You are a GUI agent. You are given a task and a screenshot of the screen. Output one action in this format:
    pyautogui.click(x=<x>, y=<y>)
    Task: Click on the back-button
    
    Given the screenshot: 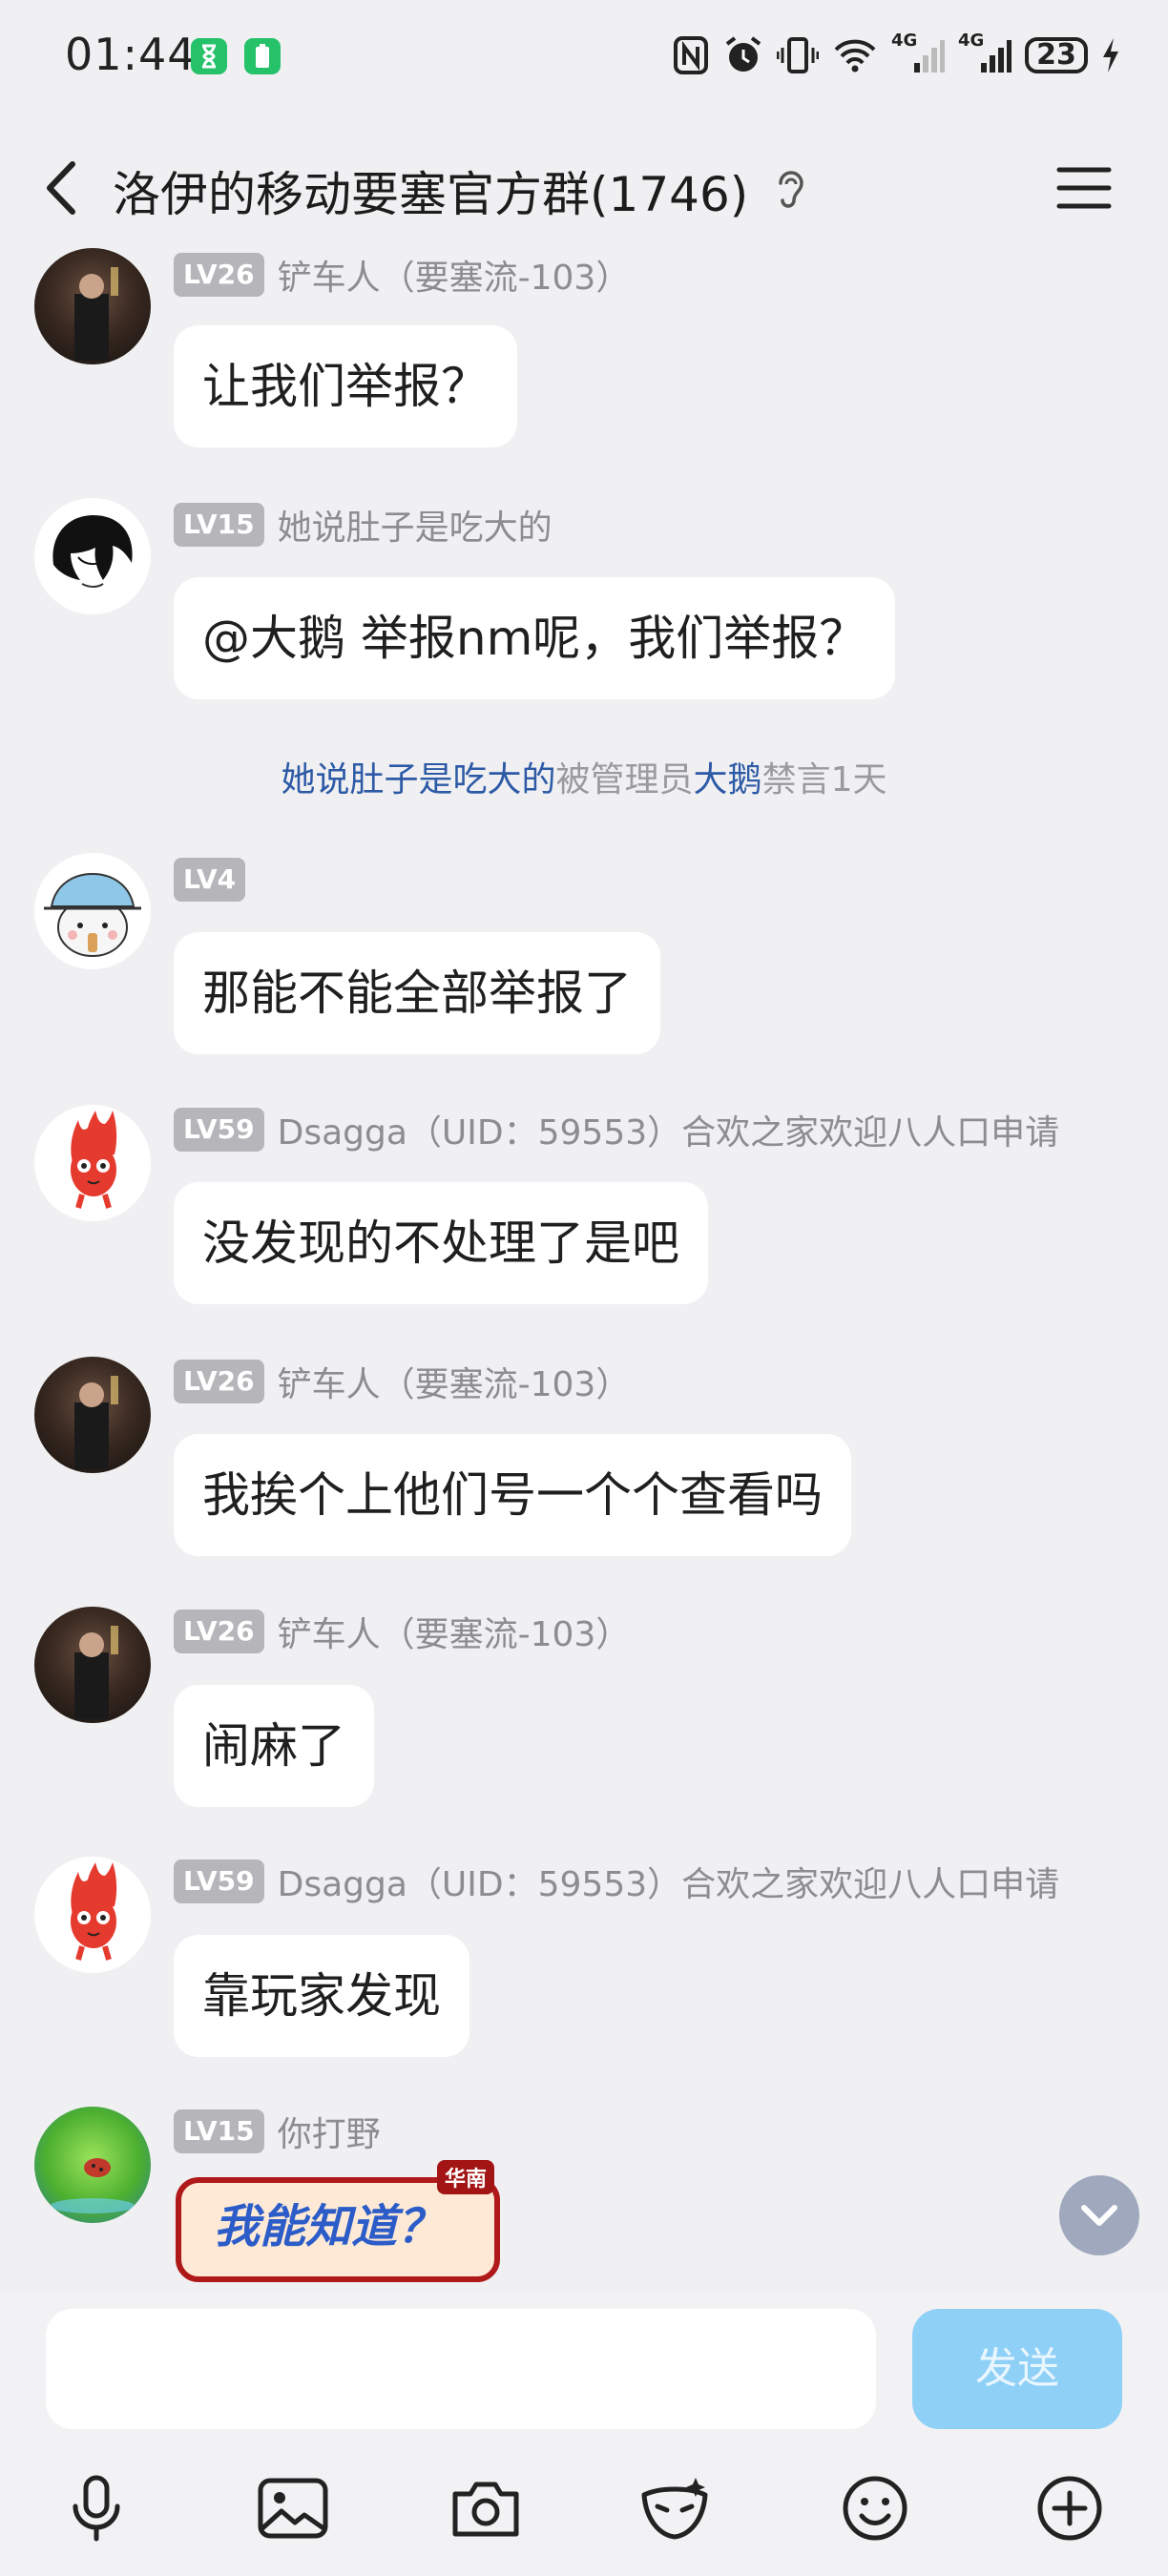 What is the action you would take?
    pyautogui.click(x=65, y=188)
    